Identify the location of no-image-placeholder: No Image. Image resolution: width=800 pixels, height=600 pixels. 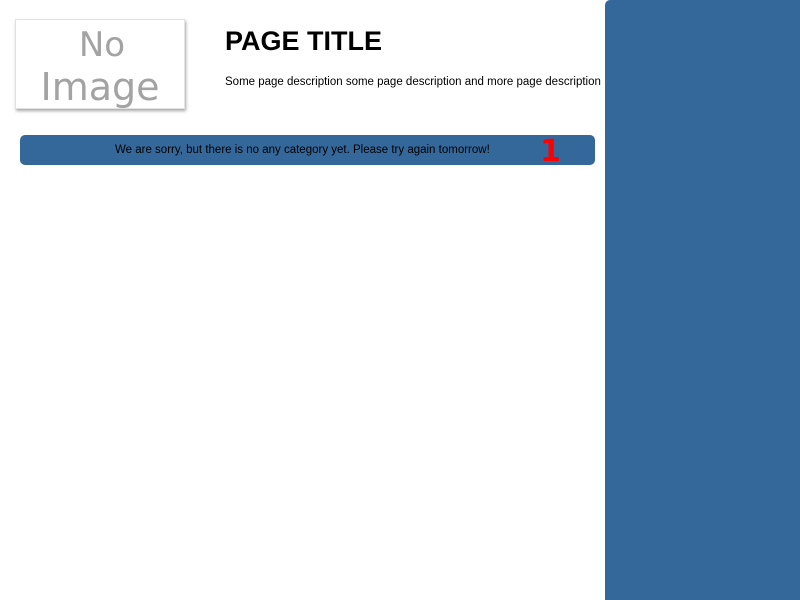
(99, 66).